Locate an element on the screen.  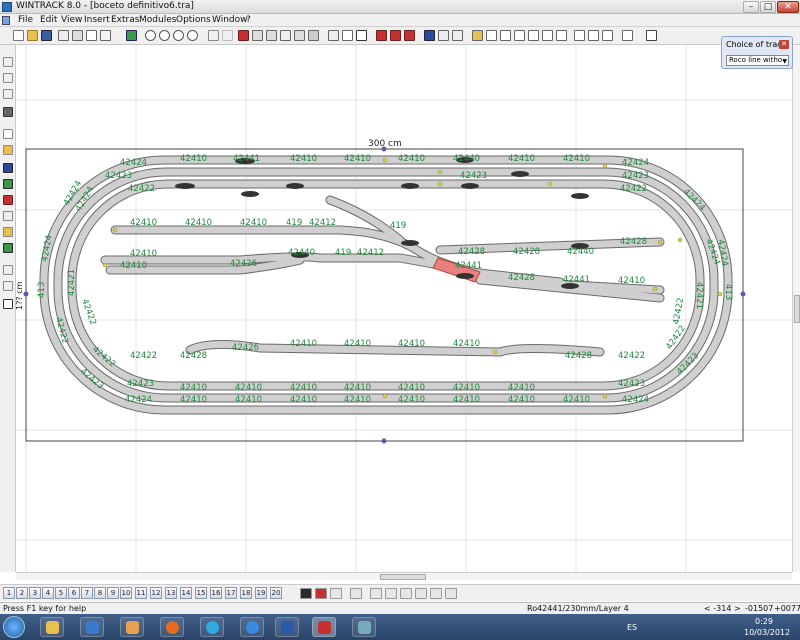
switch-left-icon is located at coordinates (491, 35).